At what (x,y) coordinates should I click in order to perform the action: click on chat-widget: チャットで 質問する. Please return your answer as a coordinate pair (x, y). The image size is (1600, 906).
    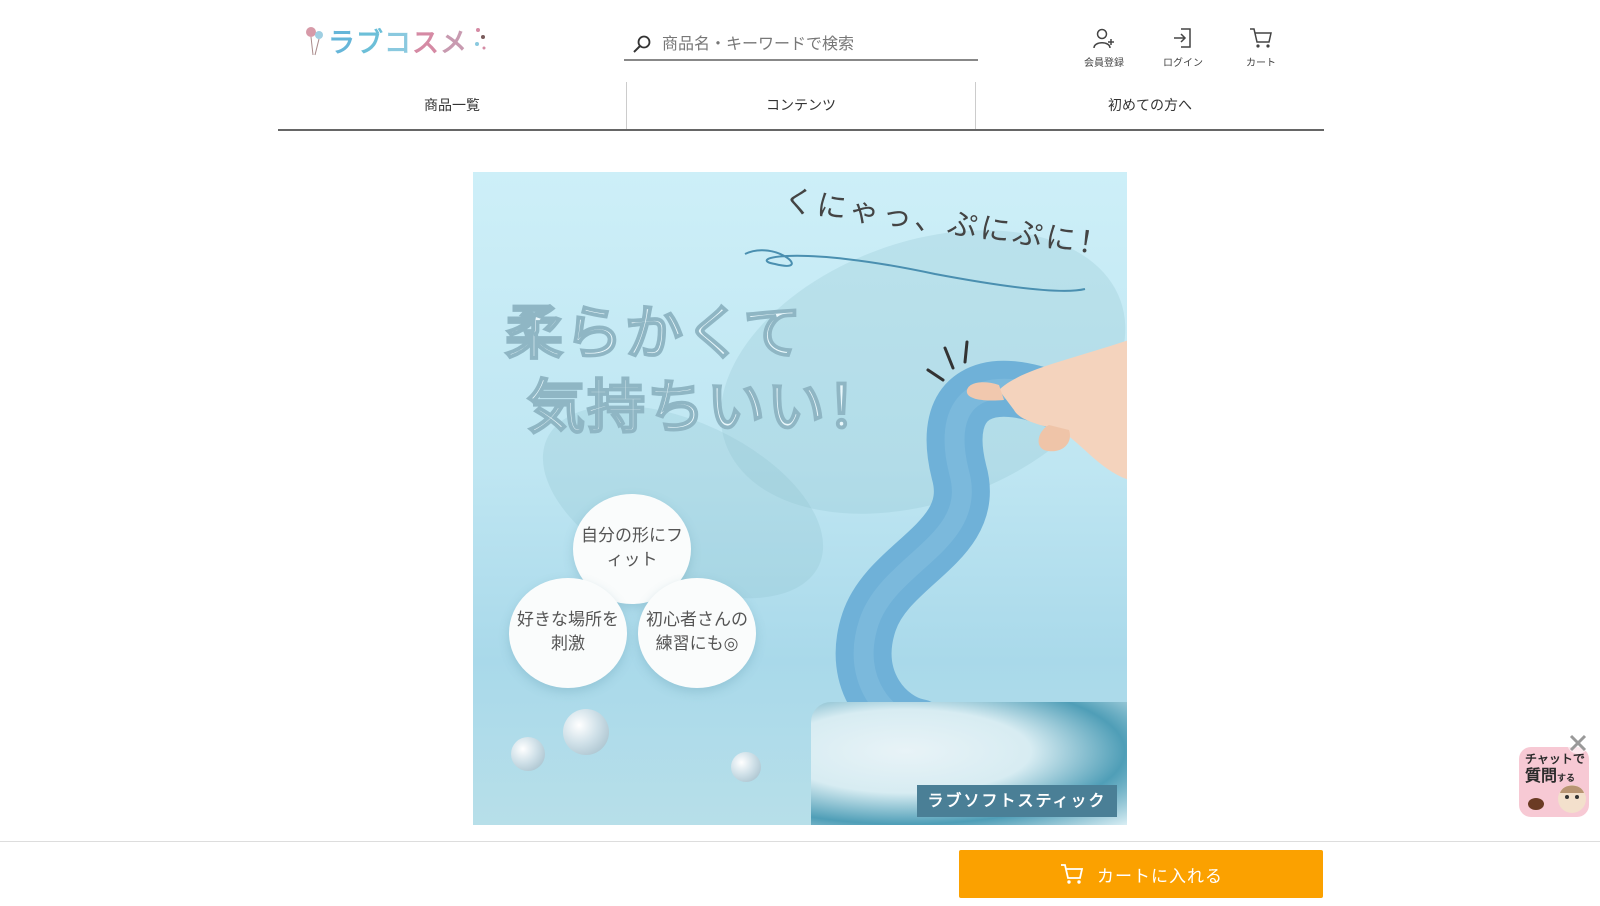
    Looking at the image, I should click on (1554, 782).